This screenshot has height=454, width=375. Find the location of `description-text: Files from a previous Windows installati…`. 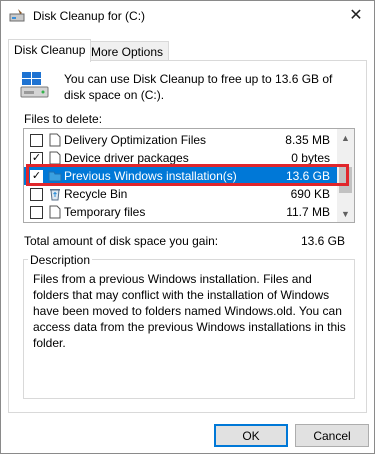

description-text: Files from a previous Windows installati… is located at coordinates (189, 311).